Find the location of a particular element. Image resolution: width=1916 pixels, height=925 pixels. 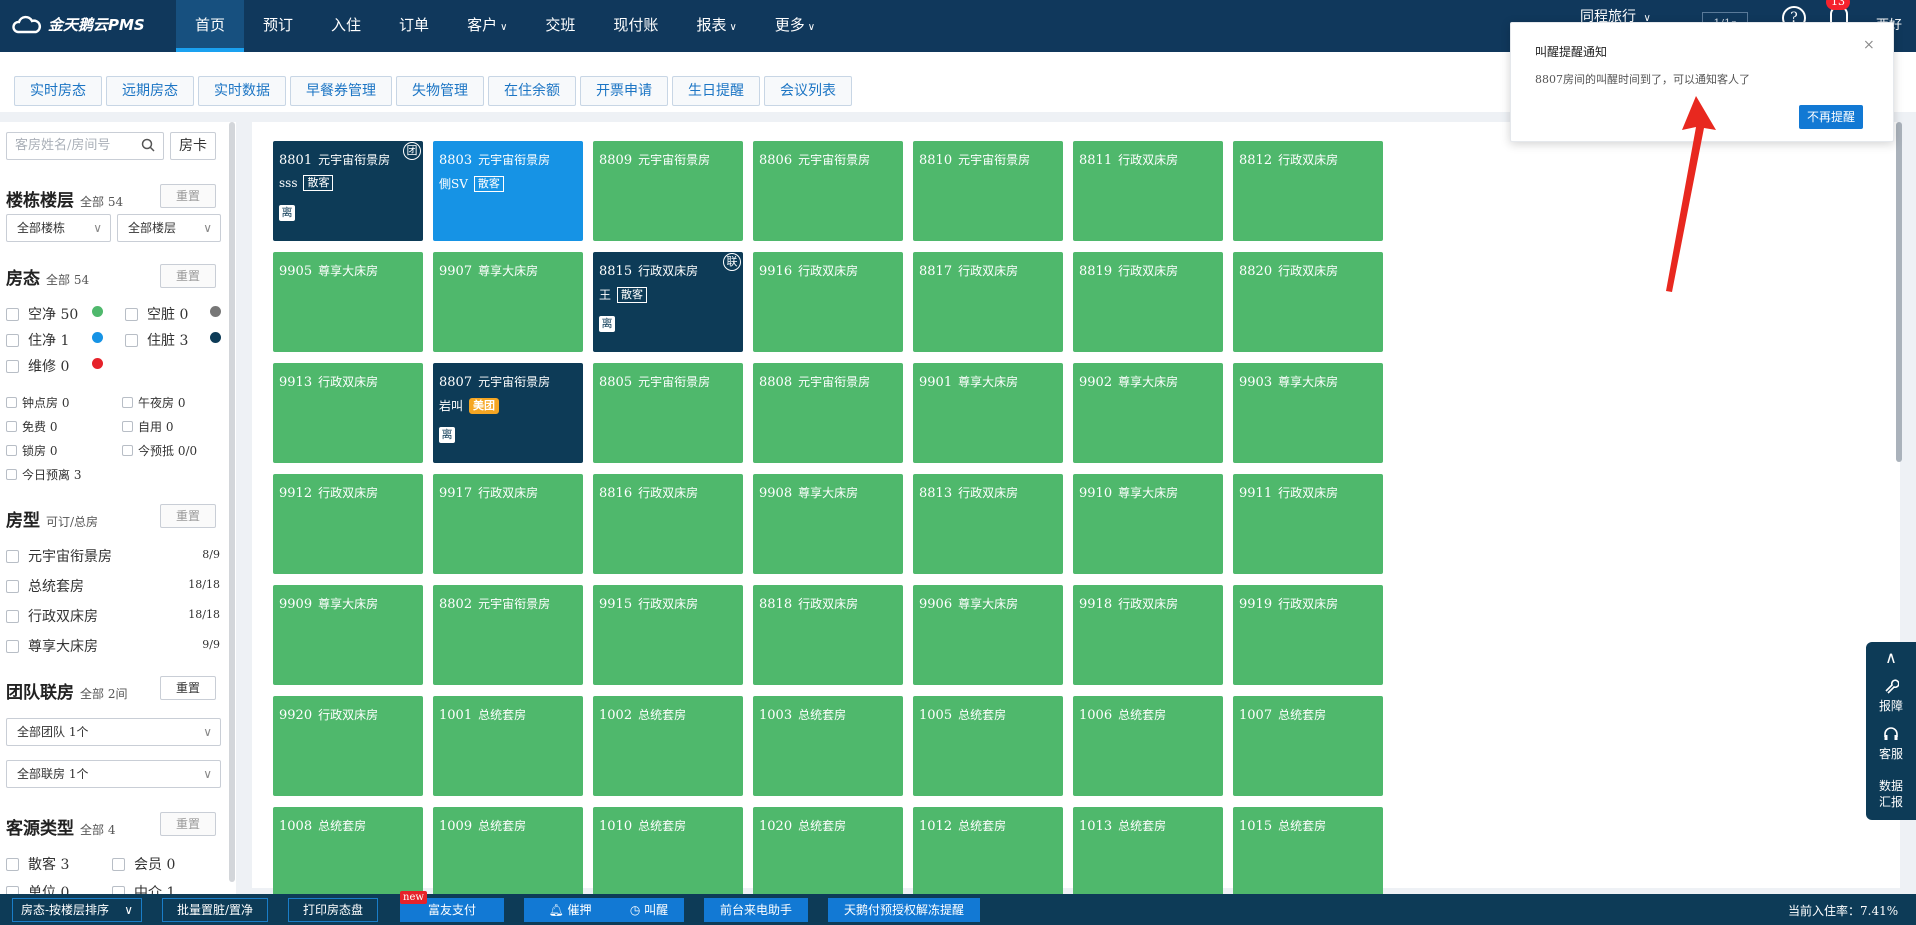

building-reset-button: 重置 is located at coordinates (188, 196).